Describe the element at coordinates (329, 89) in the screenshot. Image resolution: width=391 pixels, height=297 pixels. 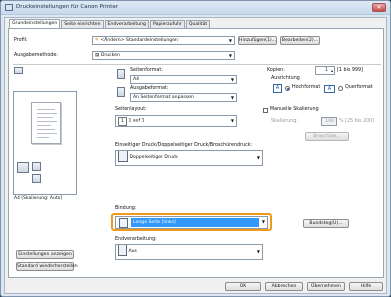
I see `landscape-icon: A` at that location.